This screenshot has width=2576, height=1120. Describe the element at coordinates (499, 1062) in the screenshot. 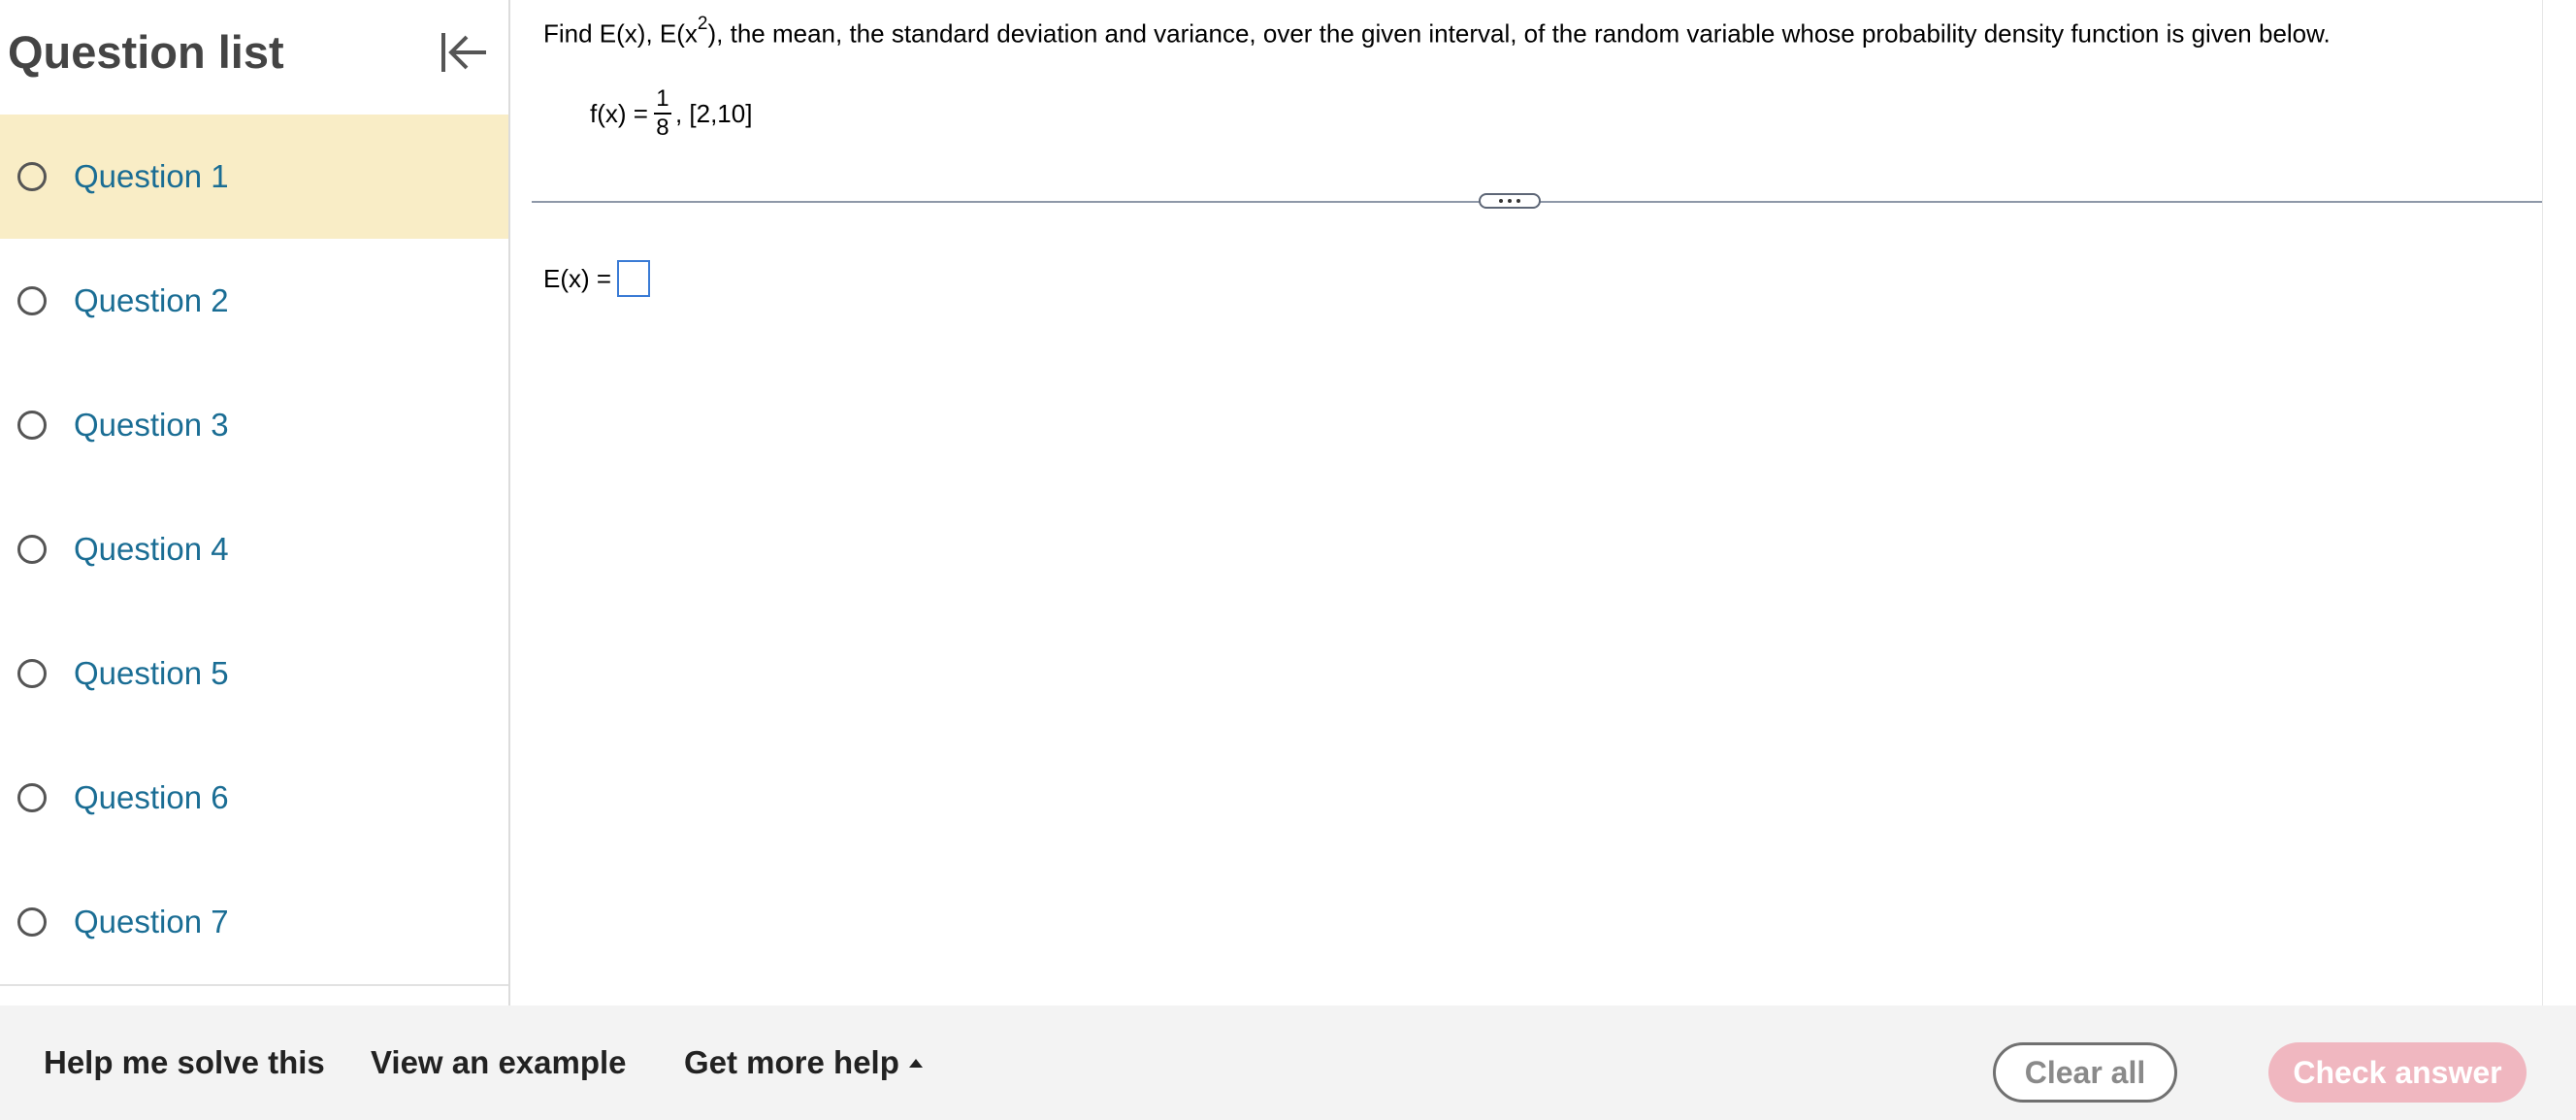

I see `view-example-button: View an example` at that location.